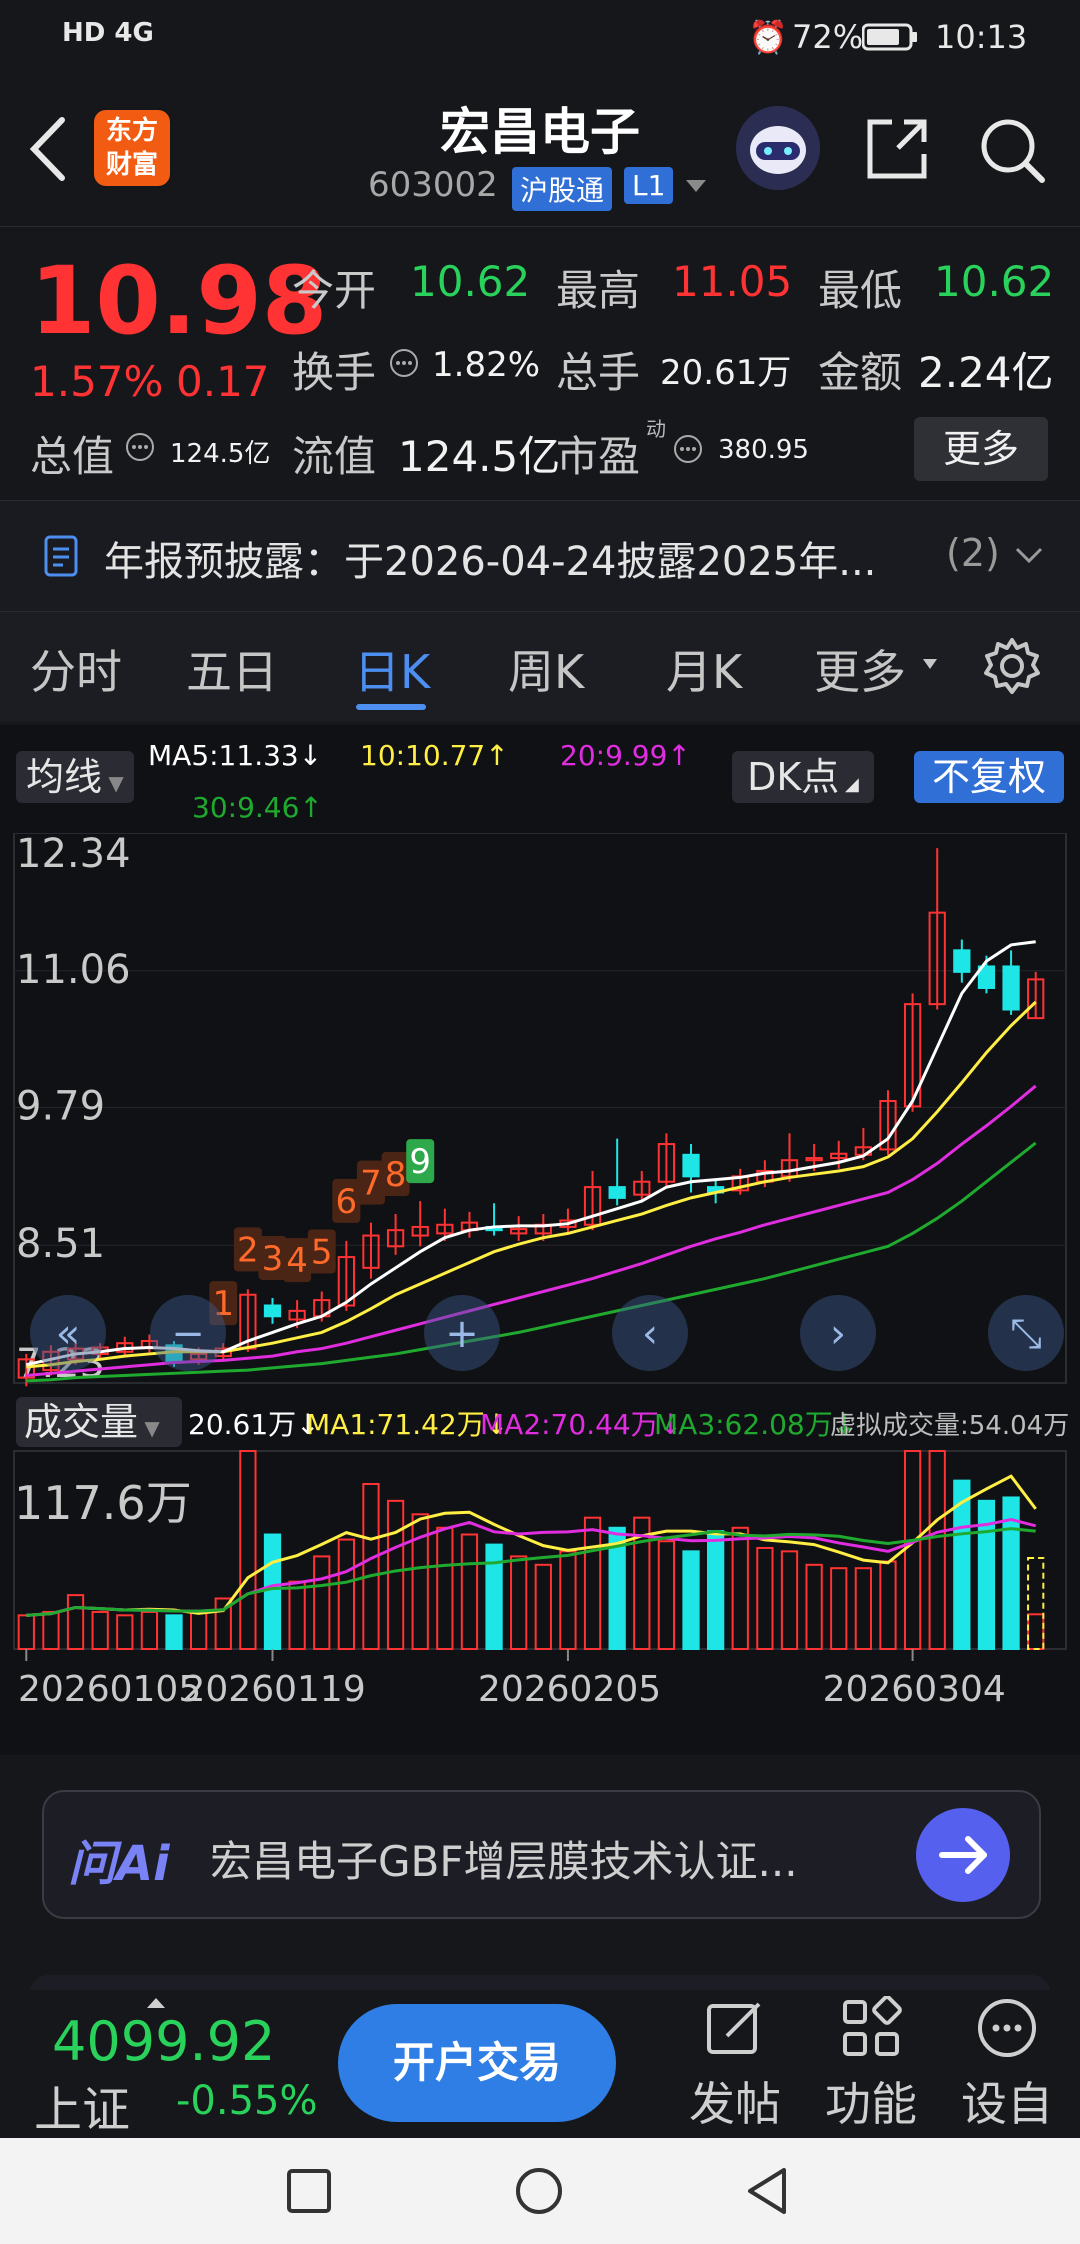 The height and width of the screenshot is (2244, 1080). What do you see at coordinates (889, 41) in the screenshot?
I see `battery-icon` at bounding box center [889, 41].